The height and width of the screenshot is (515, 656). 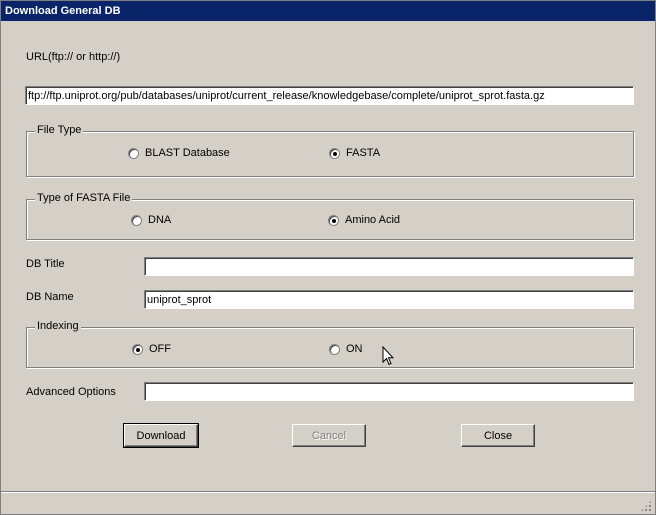 What do you see at coordinates (388, 356) in the screenshot?
I see `arrow-cursor-icon` at bounding box center [388, 356].